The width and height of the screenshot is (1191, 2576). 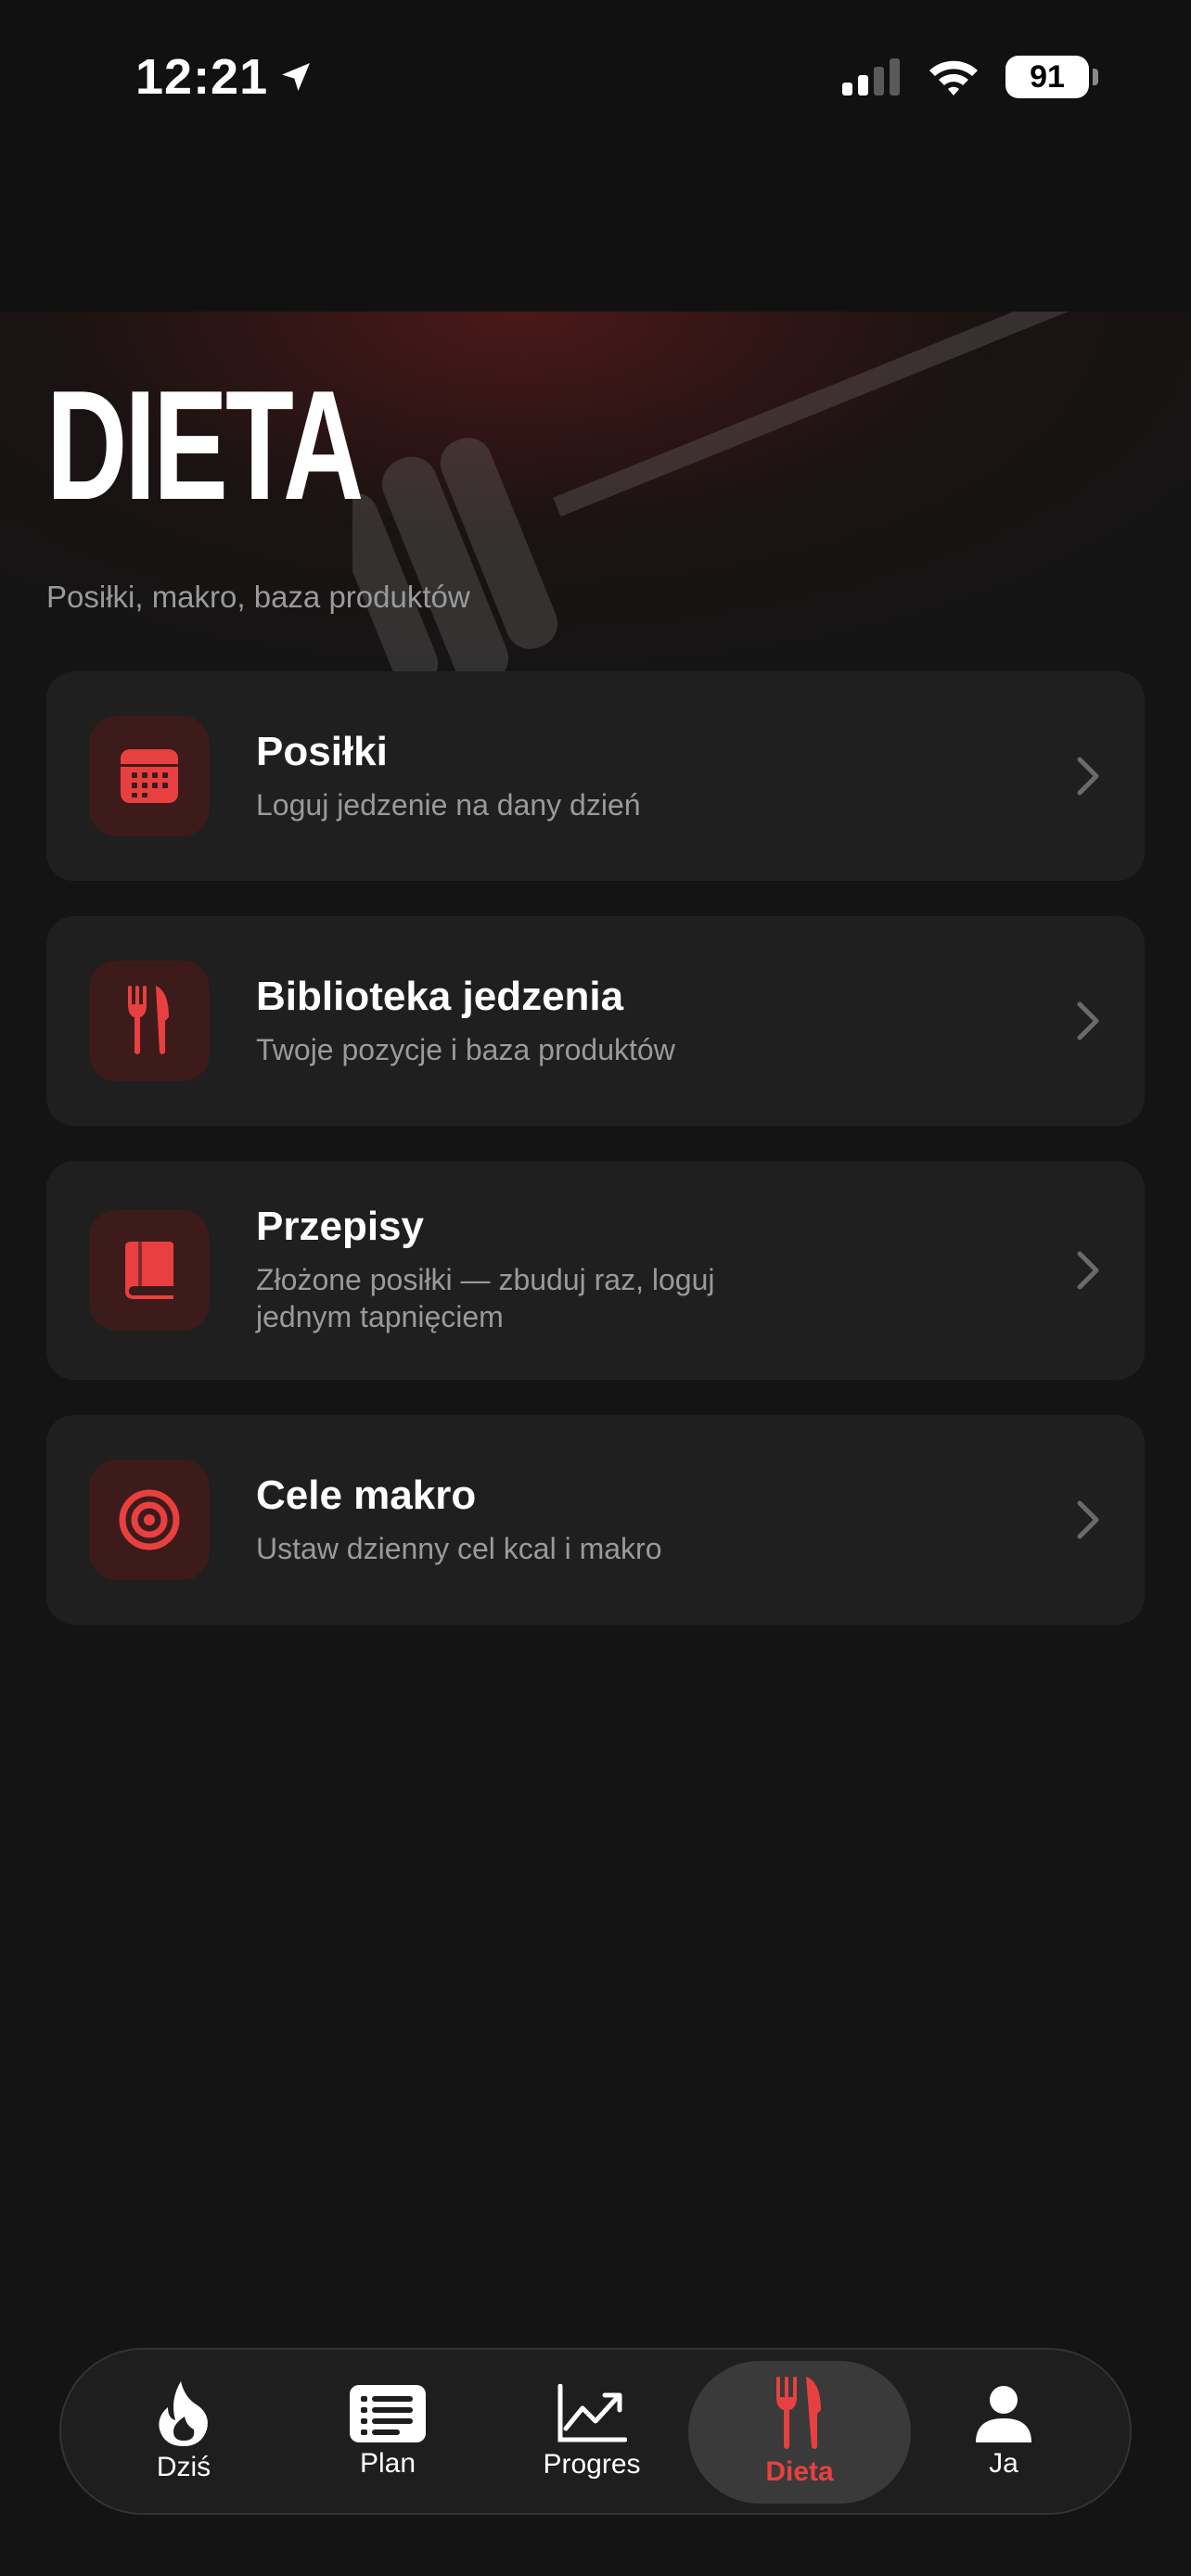 What do you see at coordinates (322, 752) in the screenshot?
I see `menu-item-title: Posiłki` at bounding box center [322, 752].